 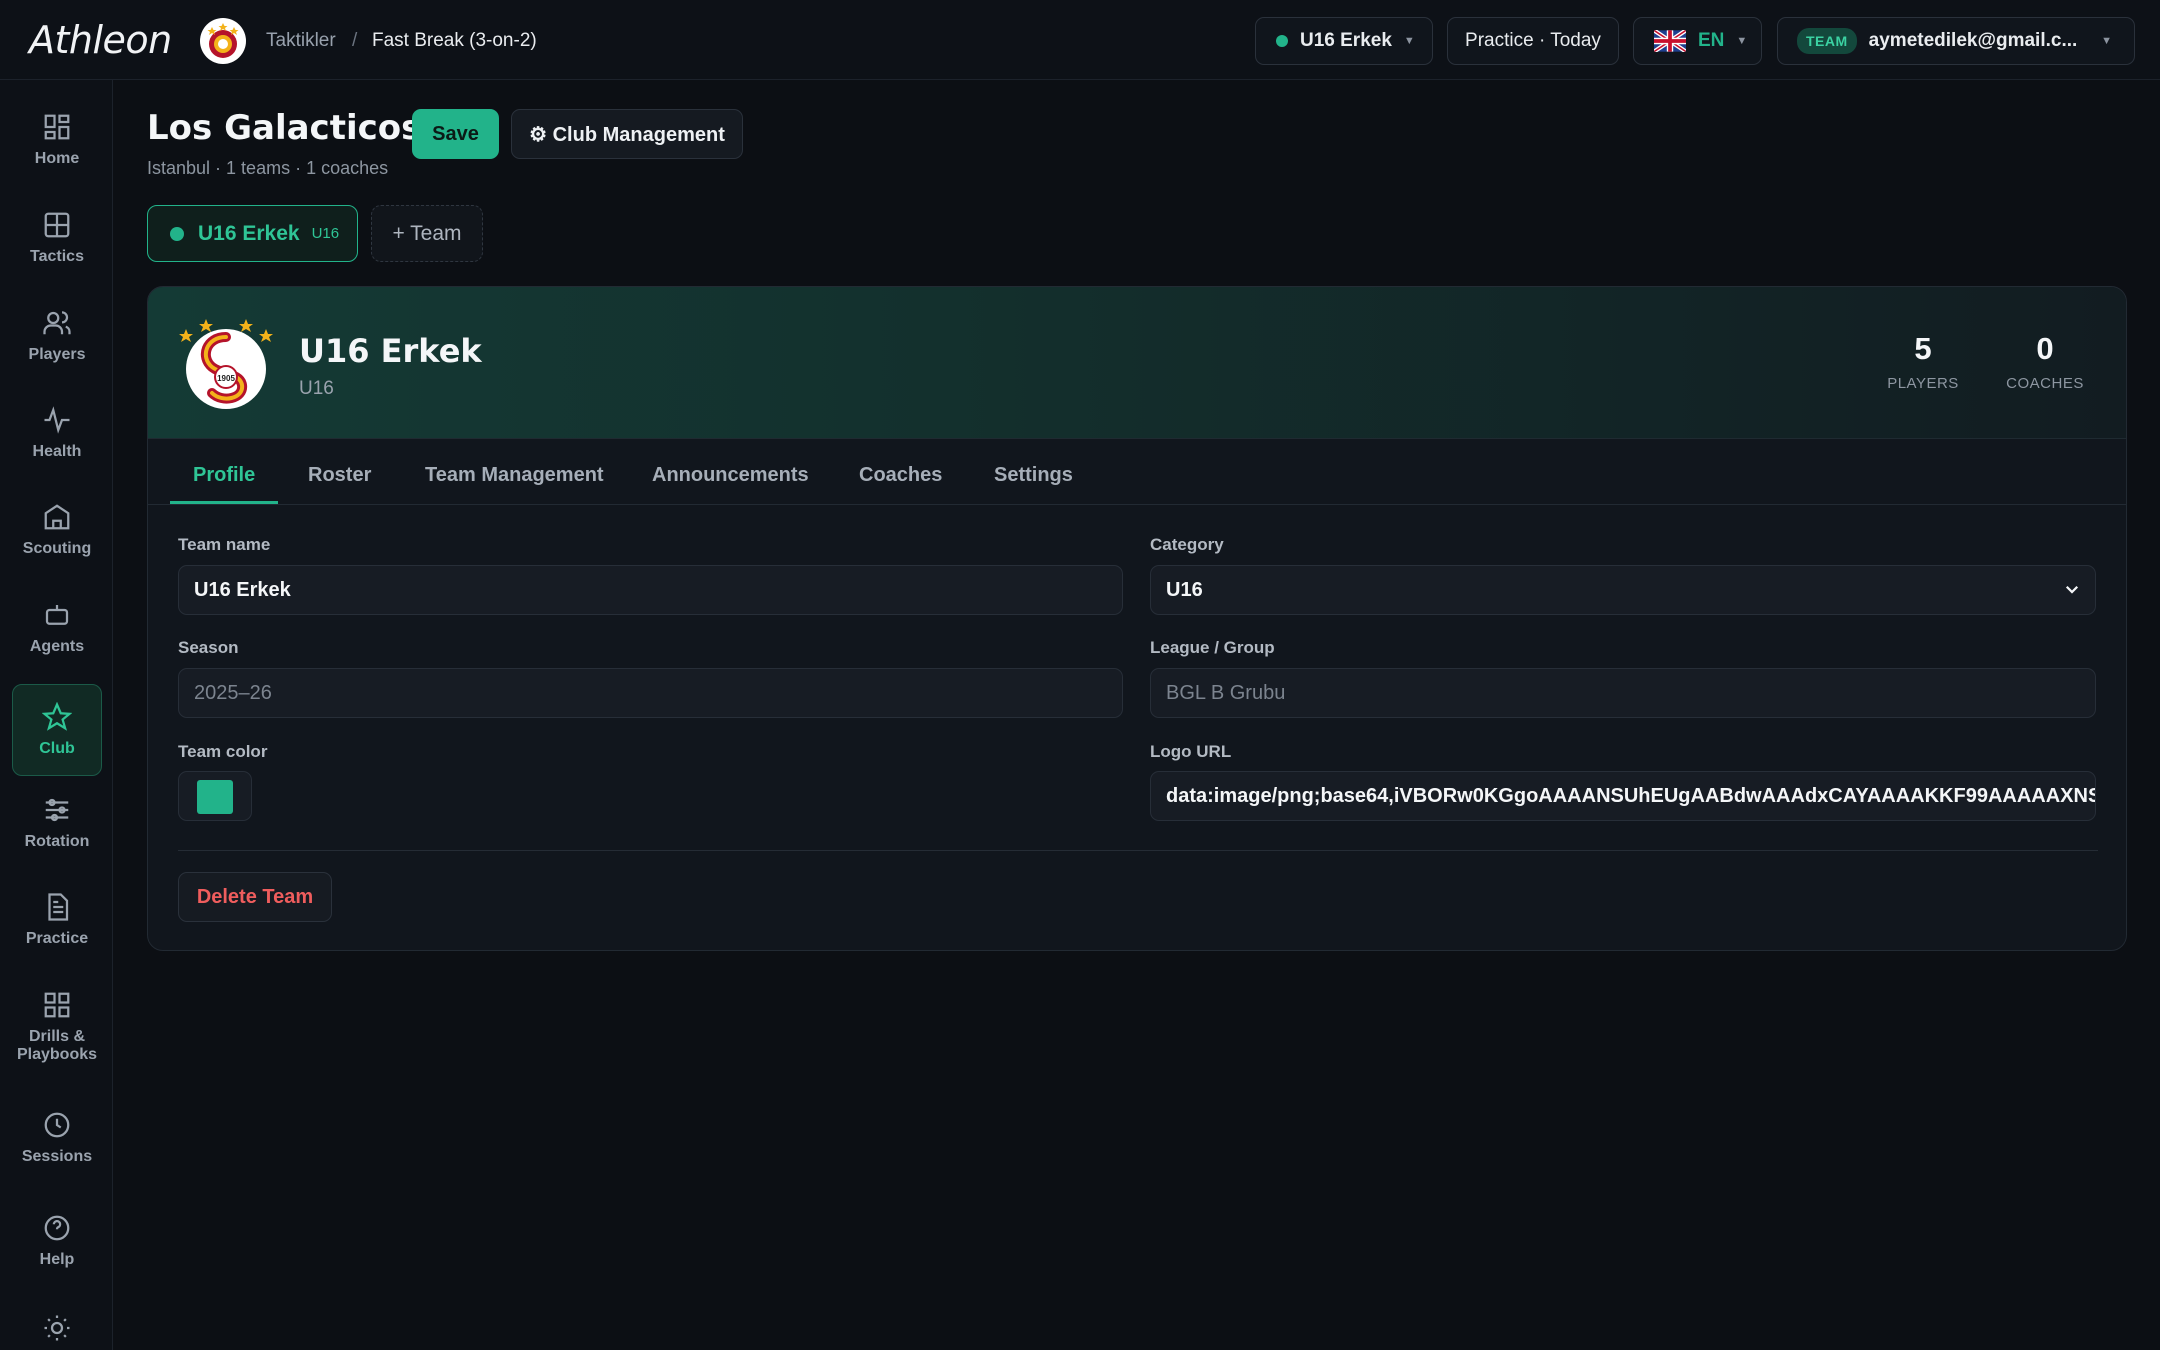 I want to click on sidebar-item-health: Health, so click(x=57, y=433).